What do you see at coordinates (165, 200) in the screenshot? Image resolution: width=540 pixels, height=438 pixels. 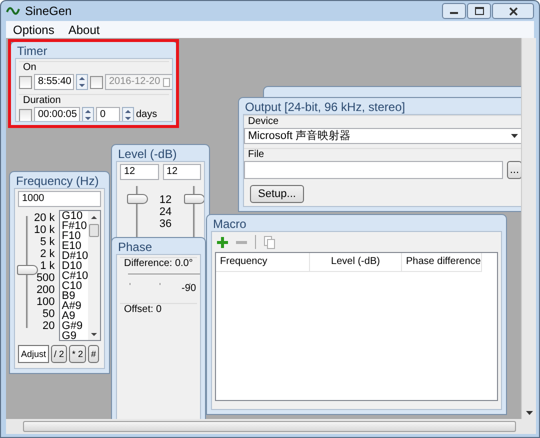 I see `scale-label: 12` at bounding box center [165, 200].